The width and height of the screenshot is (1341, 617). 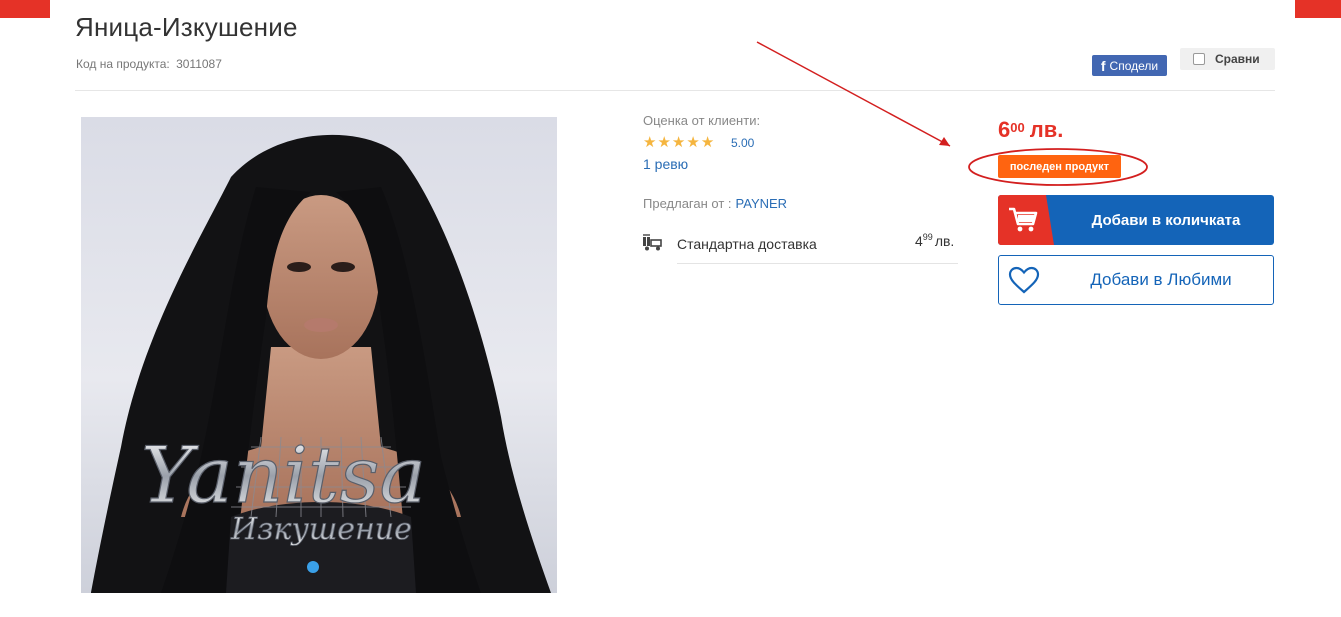 I want to click on delivery-divider, so click(x=817, y=263).